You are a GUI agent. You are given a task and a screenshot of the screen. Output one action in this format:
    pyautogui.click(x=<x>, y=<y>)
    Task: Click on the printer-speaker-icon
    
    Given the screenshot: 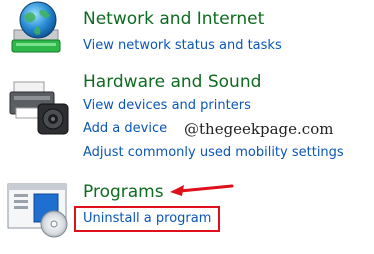 What is the action you would take?
    pyautogui.click(x=40, y=107)
    